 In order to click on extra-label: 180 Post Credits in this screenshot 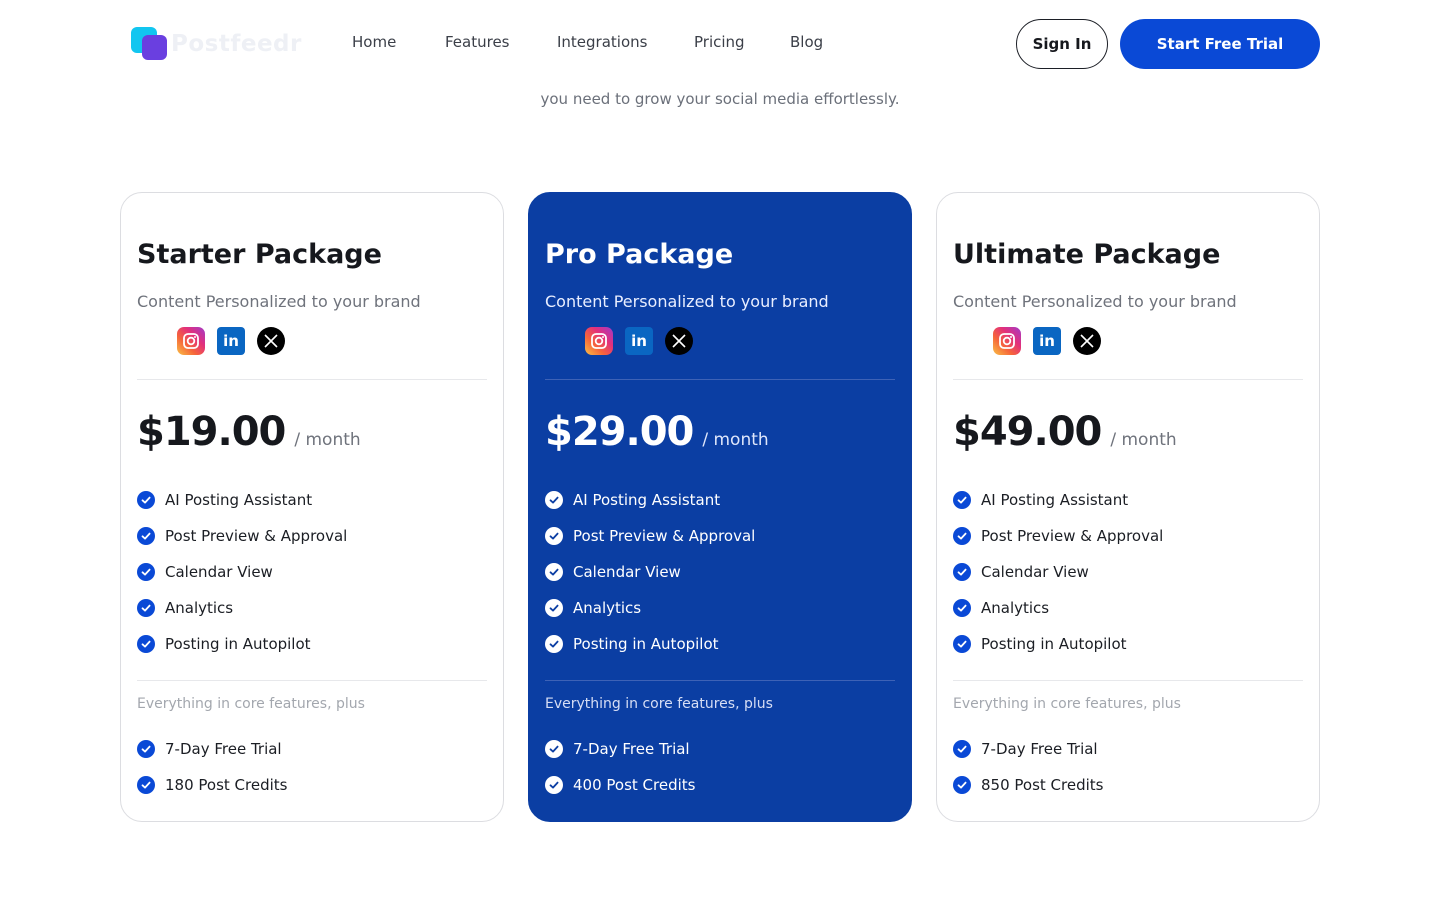, I will do `click(226, 785)`.